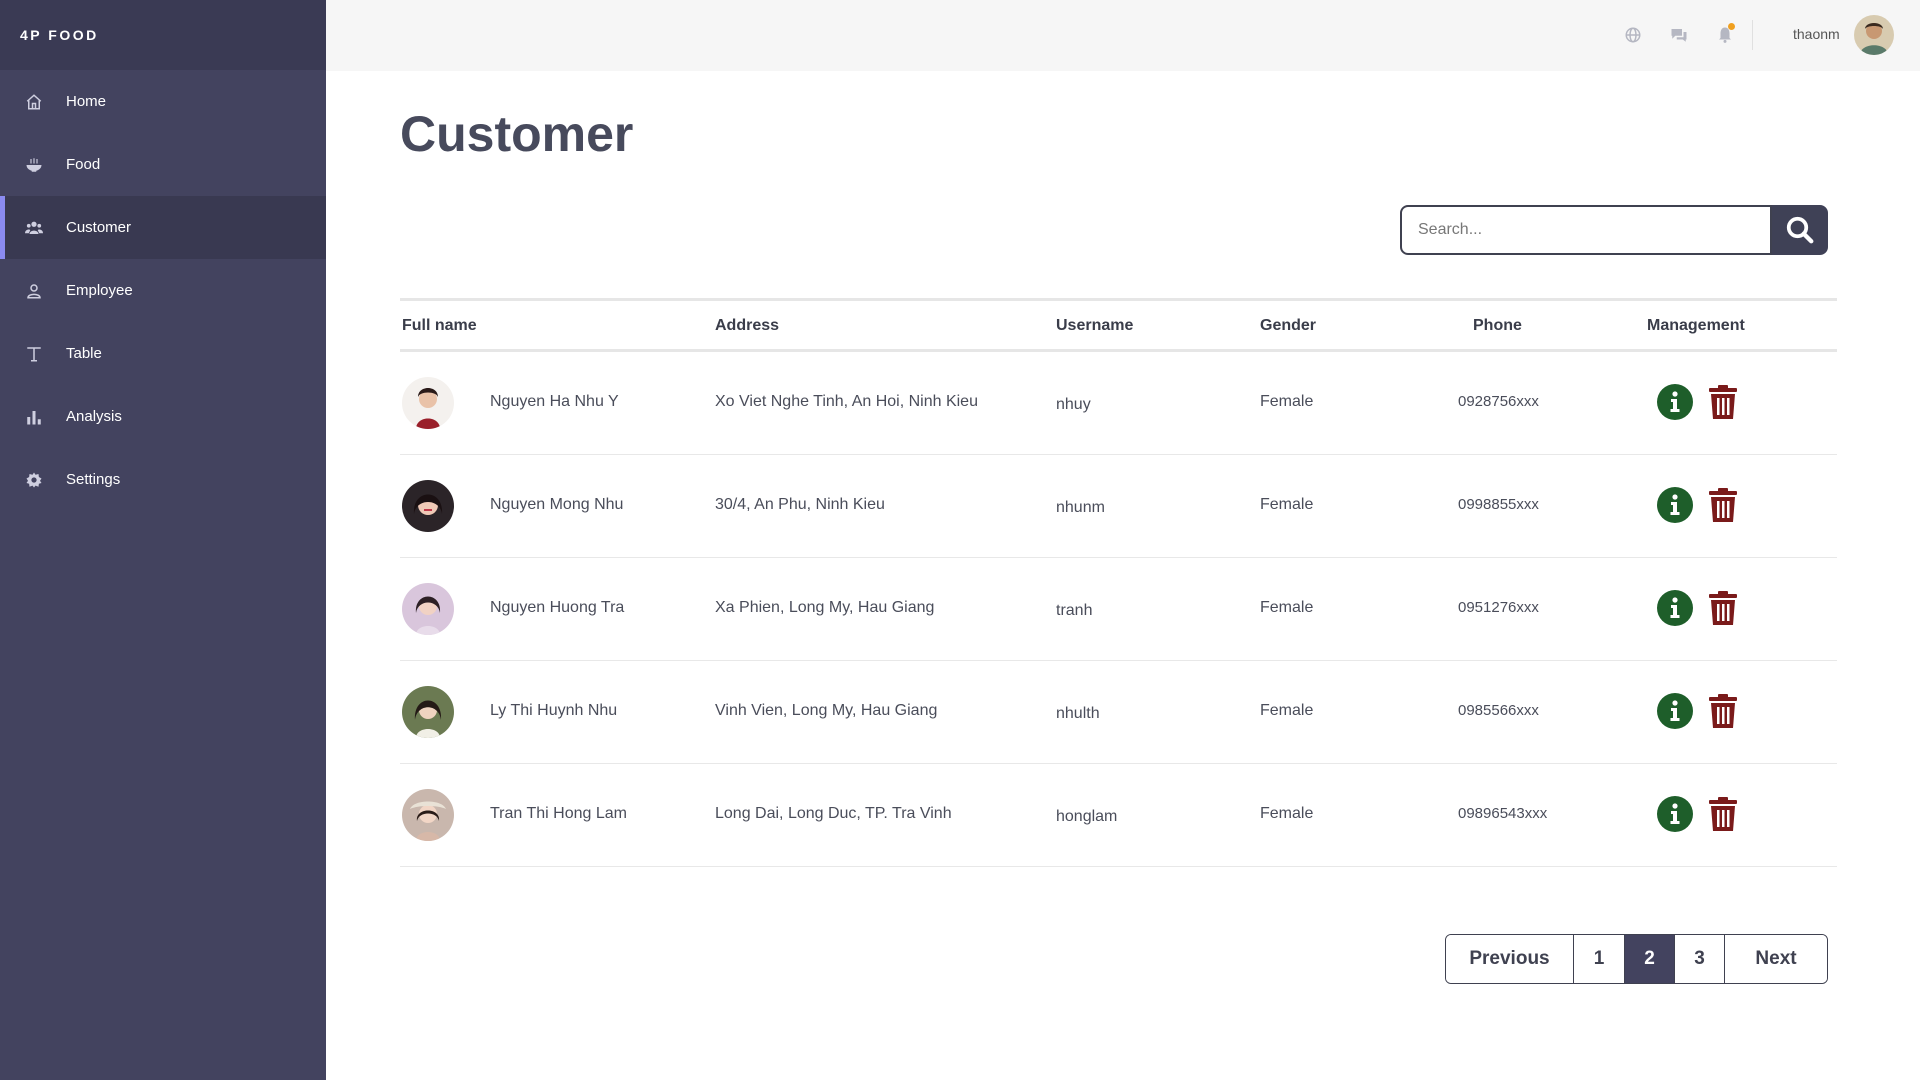 The height and width of the screenshot is (1080, 1920). What do you see at coordinates (1725, 34) in the screenshot?
I see `bell-icon` at bounding box center [1725, 34].